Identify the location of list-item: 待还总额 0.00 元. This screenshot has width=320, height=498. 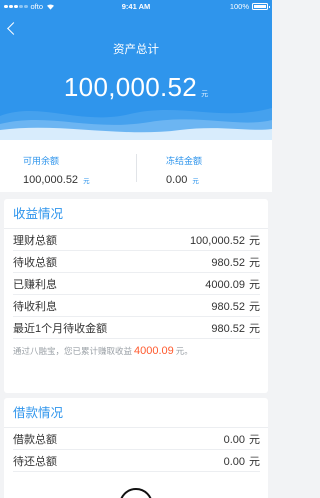
(136, 461).